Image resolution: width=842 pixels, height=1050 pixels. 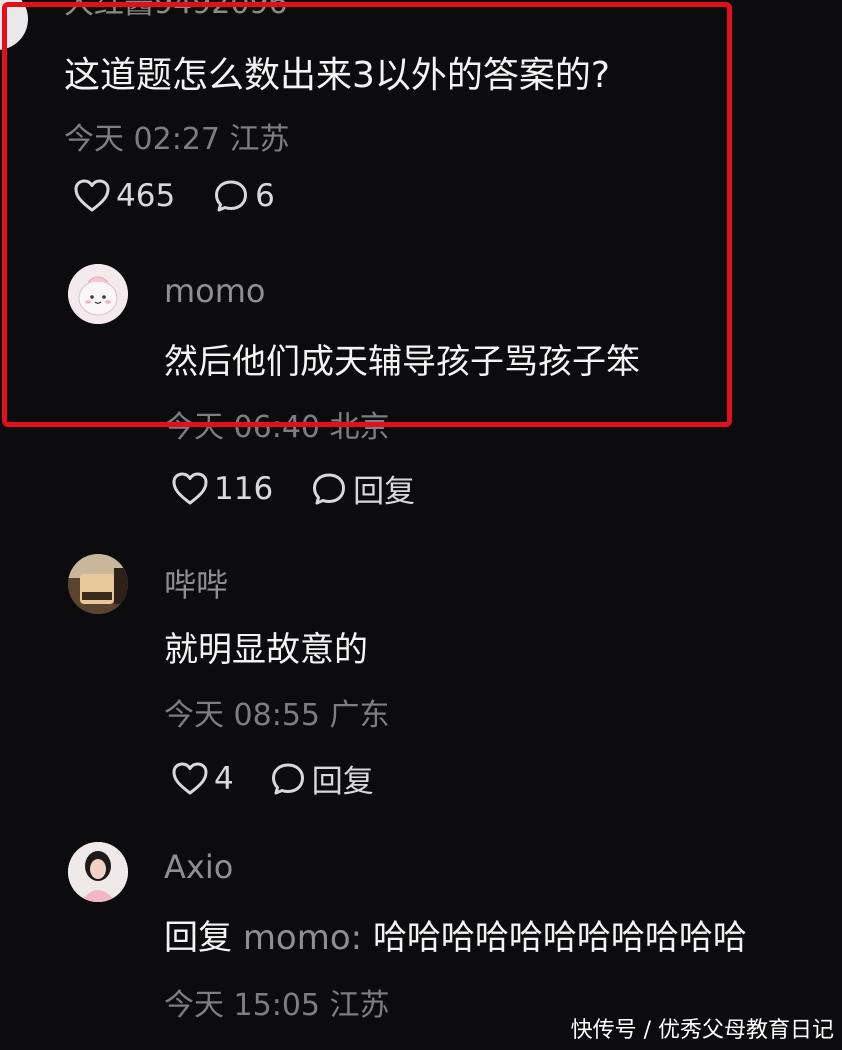 What do you see at coordinates (702, 1030) in the screenshot?
I see `watermark: 快传号 / 优秀父母教育日记` at bounding box center [702, 1030].